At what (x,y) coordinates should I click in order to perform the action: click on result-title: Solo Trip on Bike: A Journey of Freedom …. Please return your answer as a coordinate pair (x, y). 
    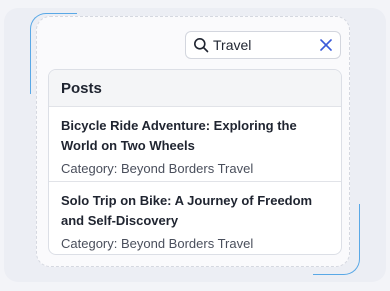
    Looking at the image, I should click on (187, 210).